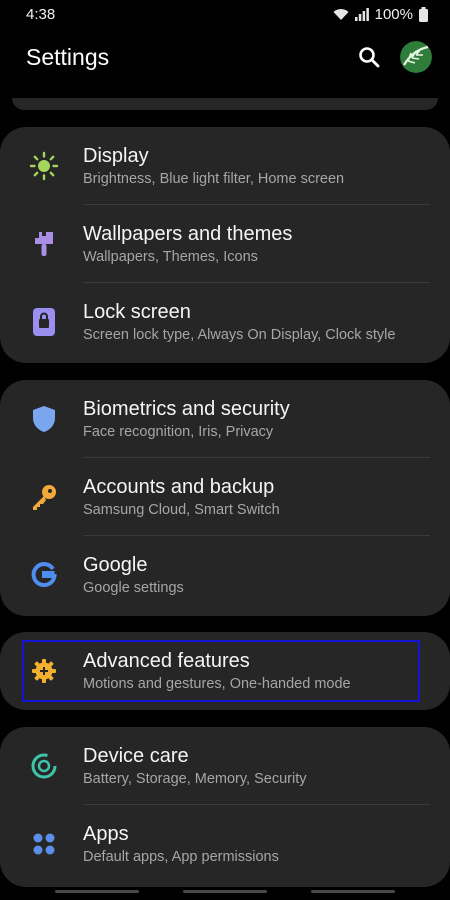  I want to click on profile-avatar-icon, so click(416, 57).